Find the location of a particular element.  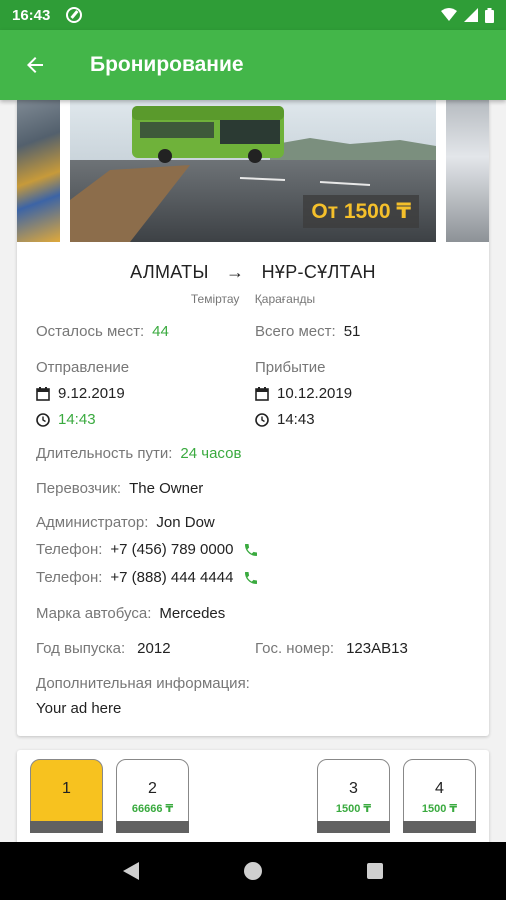

route-to: НҰР-СҰЛТАН is located at coordinates (318, 272).